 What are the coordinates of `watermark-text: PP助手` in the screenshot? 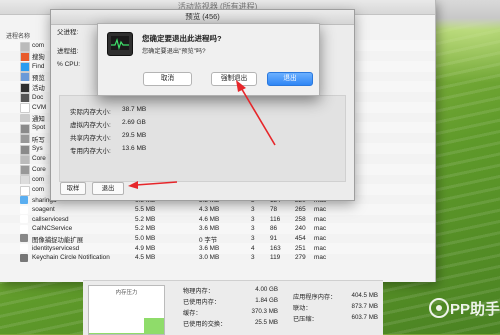 It's located at (475, 309).